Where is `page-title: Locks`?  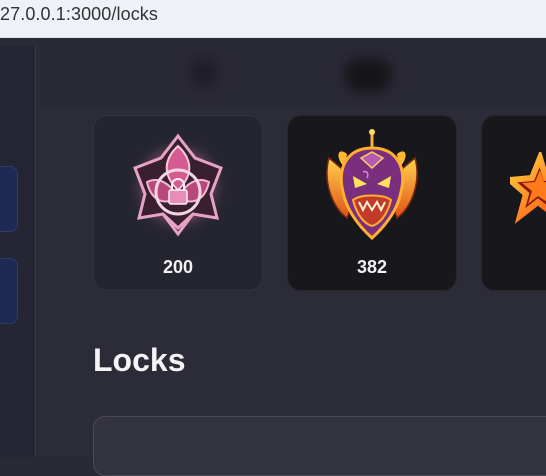 page-title: Locks is located at coordinates (139, 360).